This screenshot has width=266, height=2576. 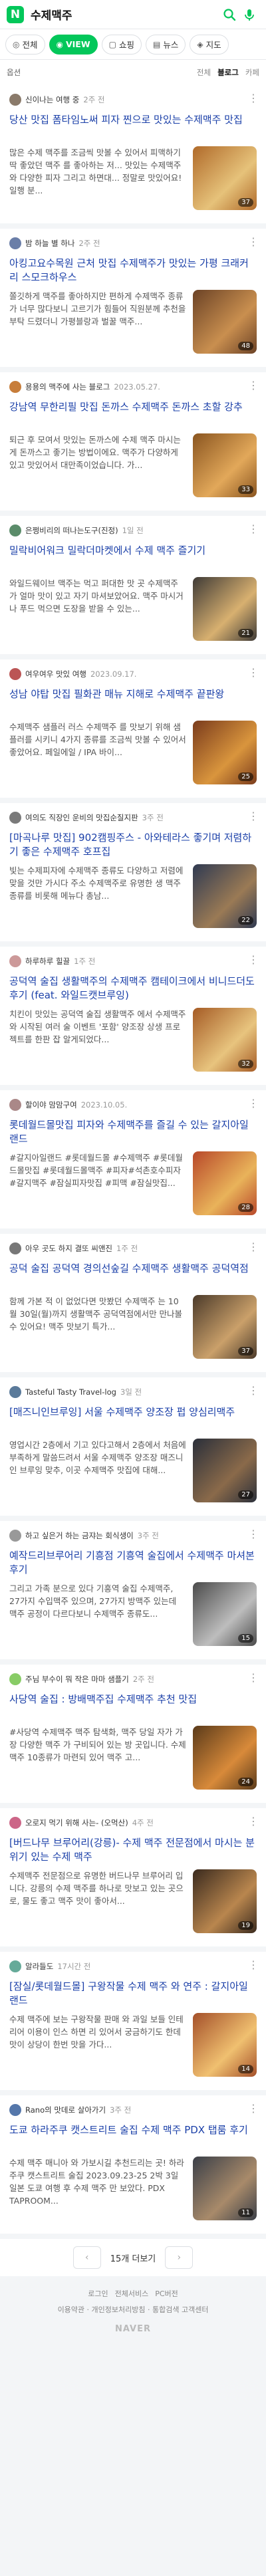 What do you see at coordinates (225, 1758) in the screenshot?
I see `post-thumbnail: 24` at bounding box center [225, 1758].